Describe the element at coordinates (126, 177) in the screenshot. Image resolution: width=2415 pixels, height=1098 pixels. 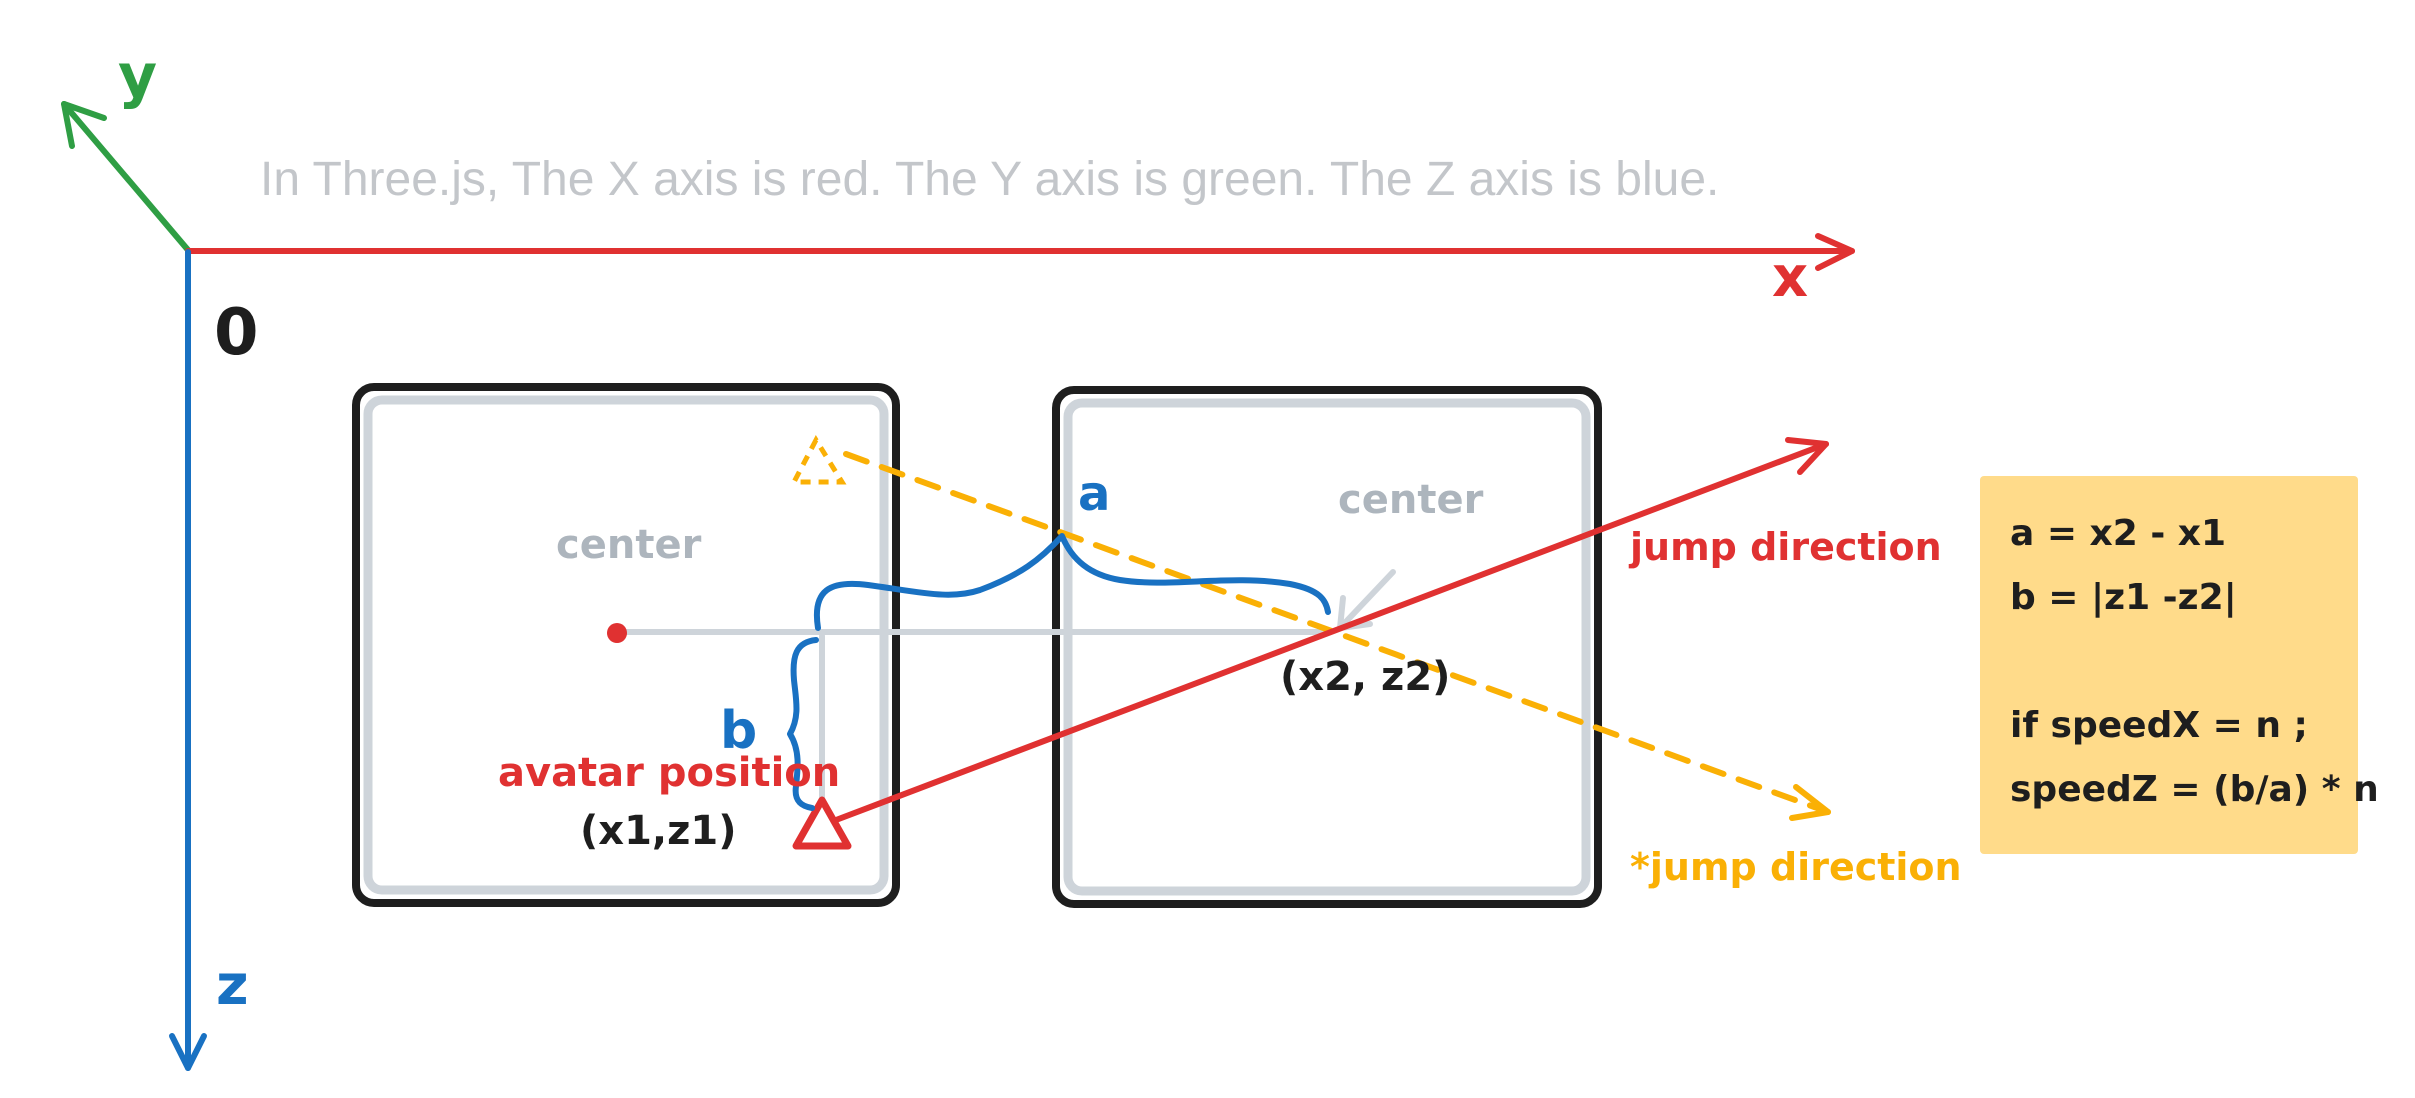
I see `y-axis` at that location.